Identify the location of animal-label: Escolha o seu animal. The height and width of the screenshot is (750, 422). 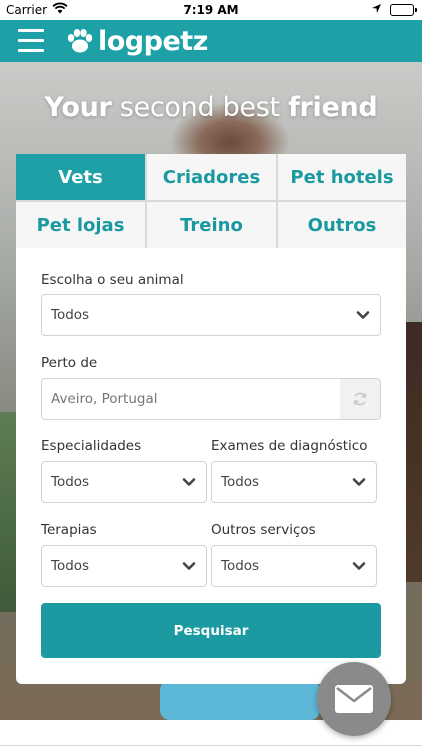
(112, 280).